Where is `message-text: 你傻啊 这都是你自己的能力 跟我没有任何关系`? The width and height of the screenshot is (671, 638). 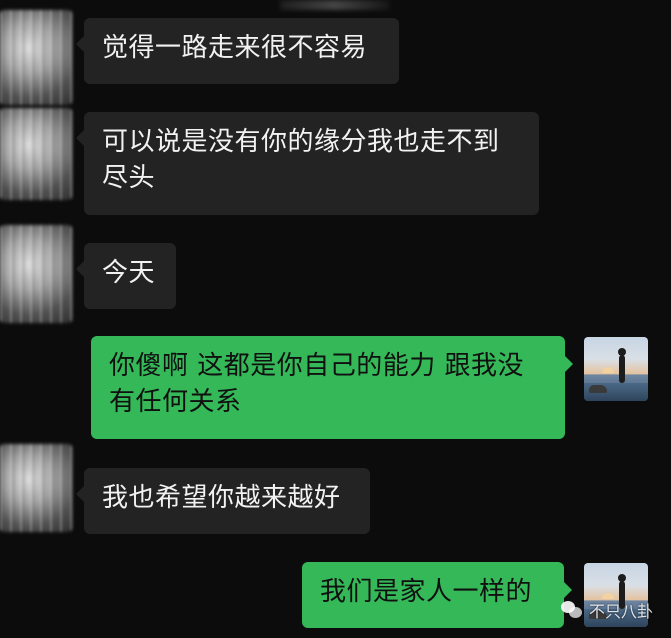
message-text: 你傻啊 这都是你自己的能力 跟我没有任何关系 is located at coordinates (317, 384).